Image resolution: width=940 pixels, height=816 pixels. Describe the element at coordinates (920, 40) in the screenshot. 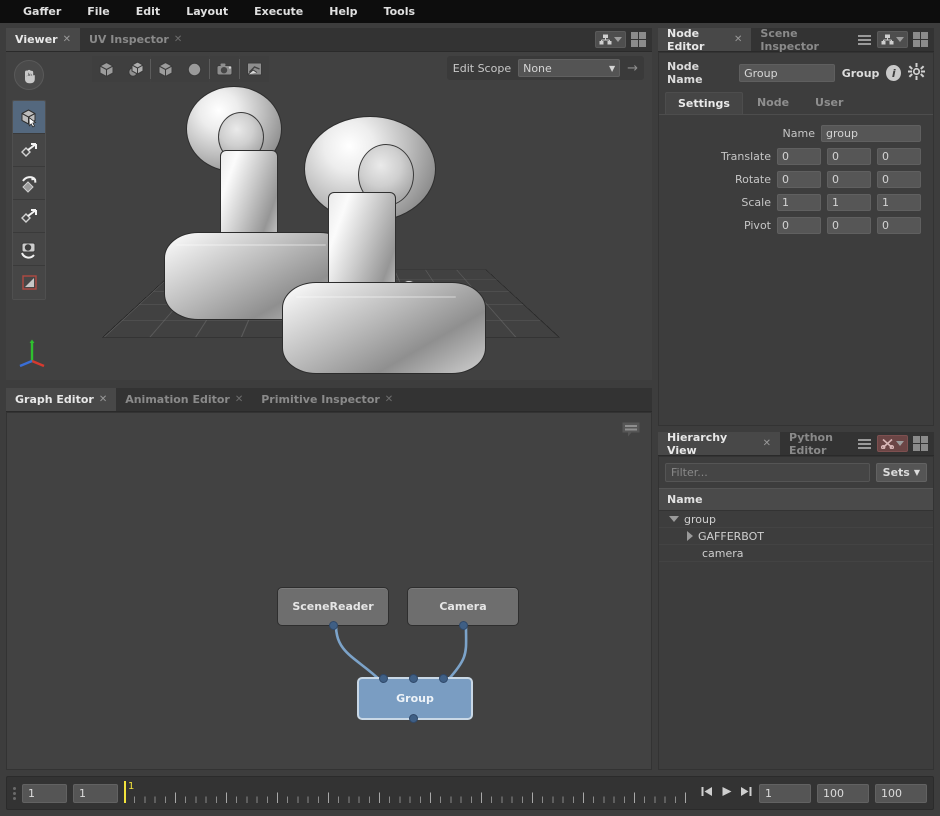

I see `node-editor-layout-button` at that location.